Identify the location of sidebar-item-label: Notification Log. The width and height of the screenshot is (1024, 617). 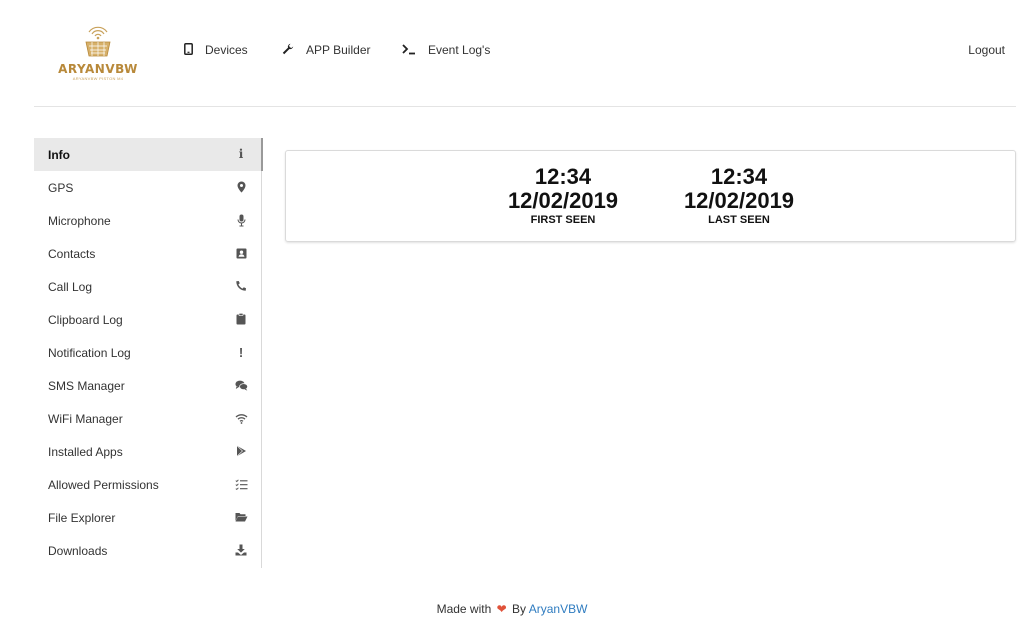
(89, 352).